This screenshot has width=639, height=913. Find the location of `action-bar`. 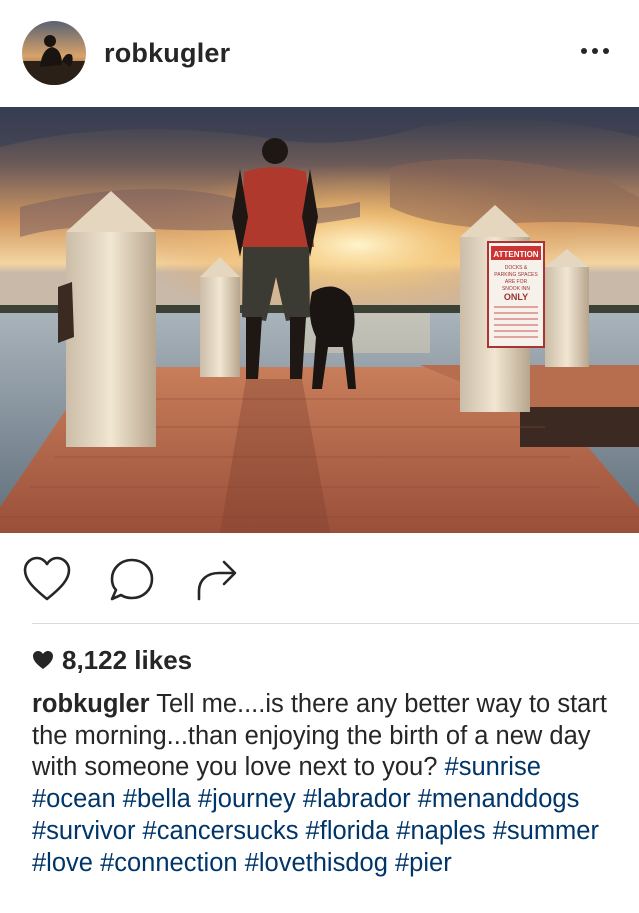

action-bar is located at coordinates (319, 578).